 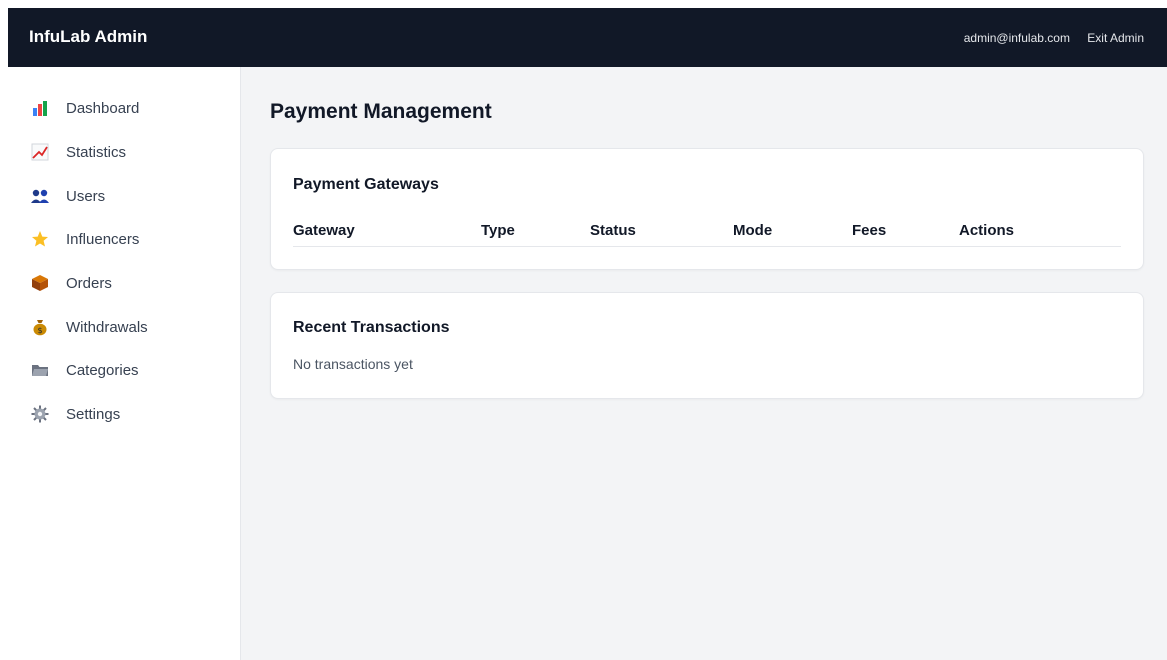 What do you see at coordinates (353, 364) in the screenshot?
I see `empty-state-text: No transactions yet` at bounding box center [353, 364].